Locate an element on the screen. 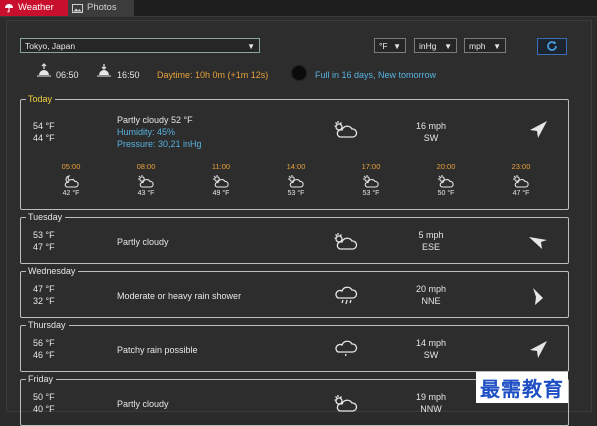 This screenshot has height=426, width=597. condition-text: Patchy rain possible is located at coordinates (157, 350).